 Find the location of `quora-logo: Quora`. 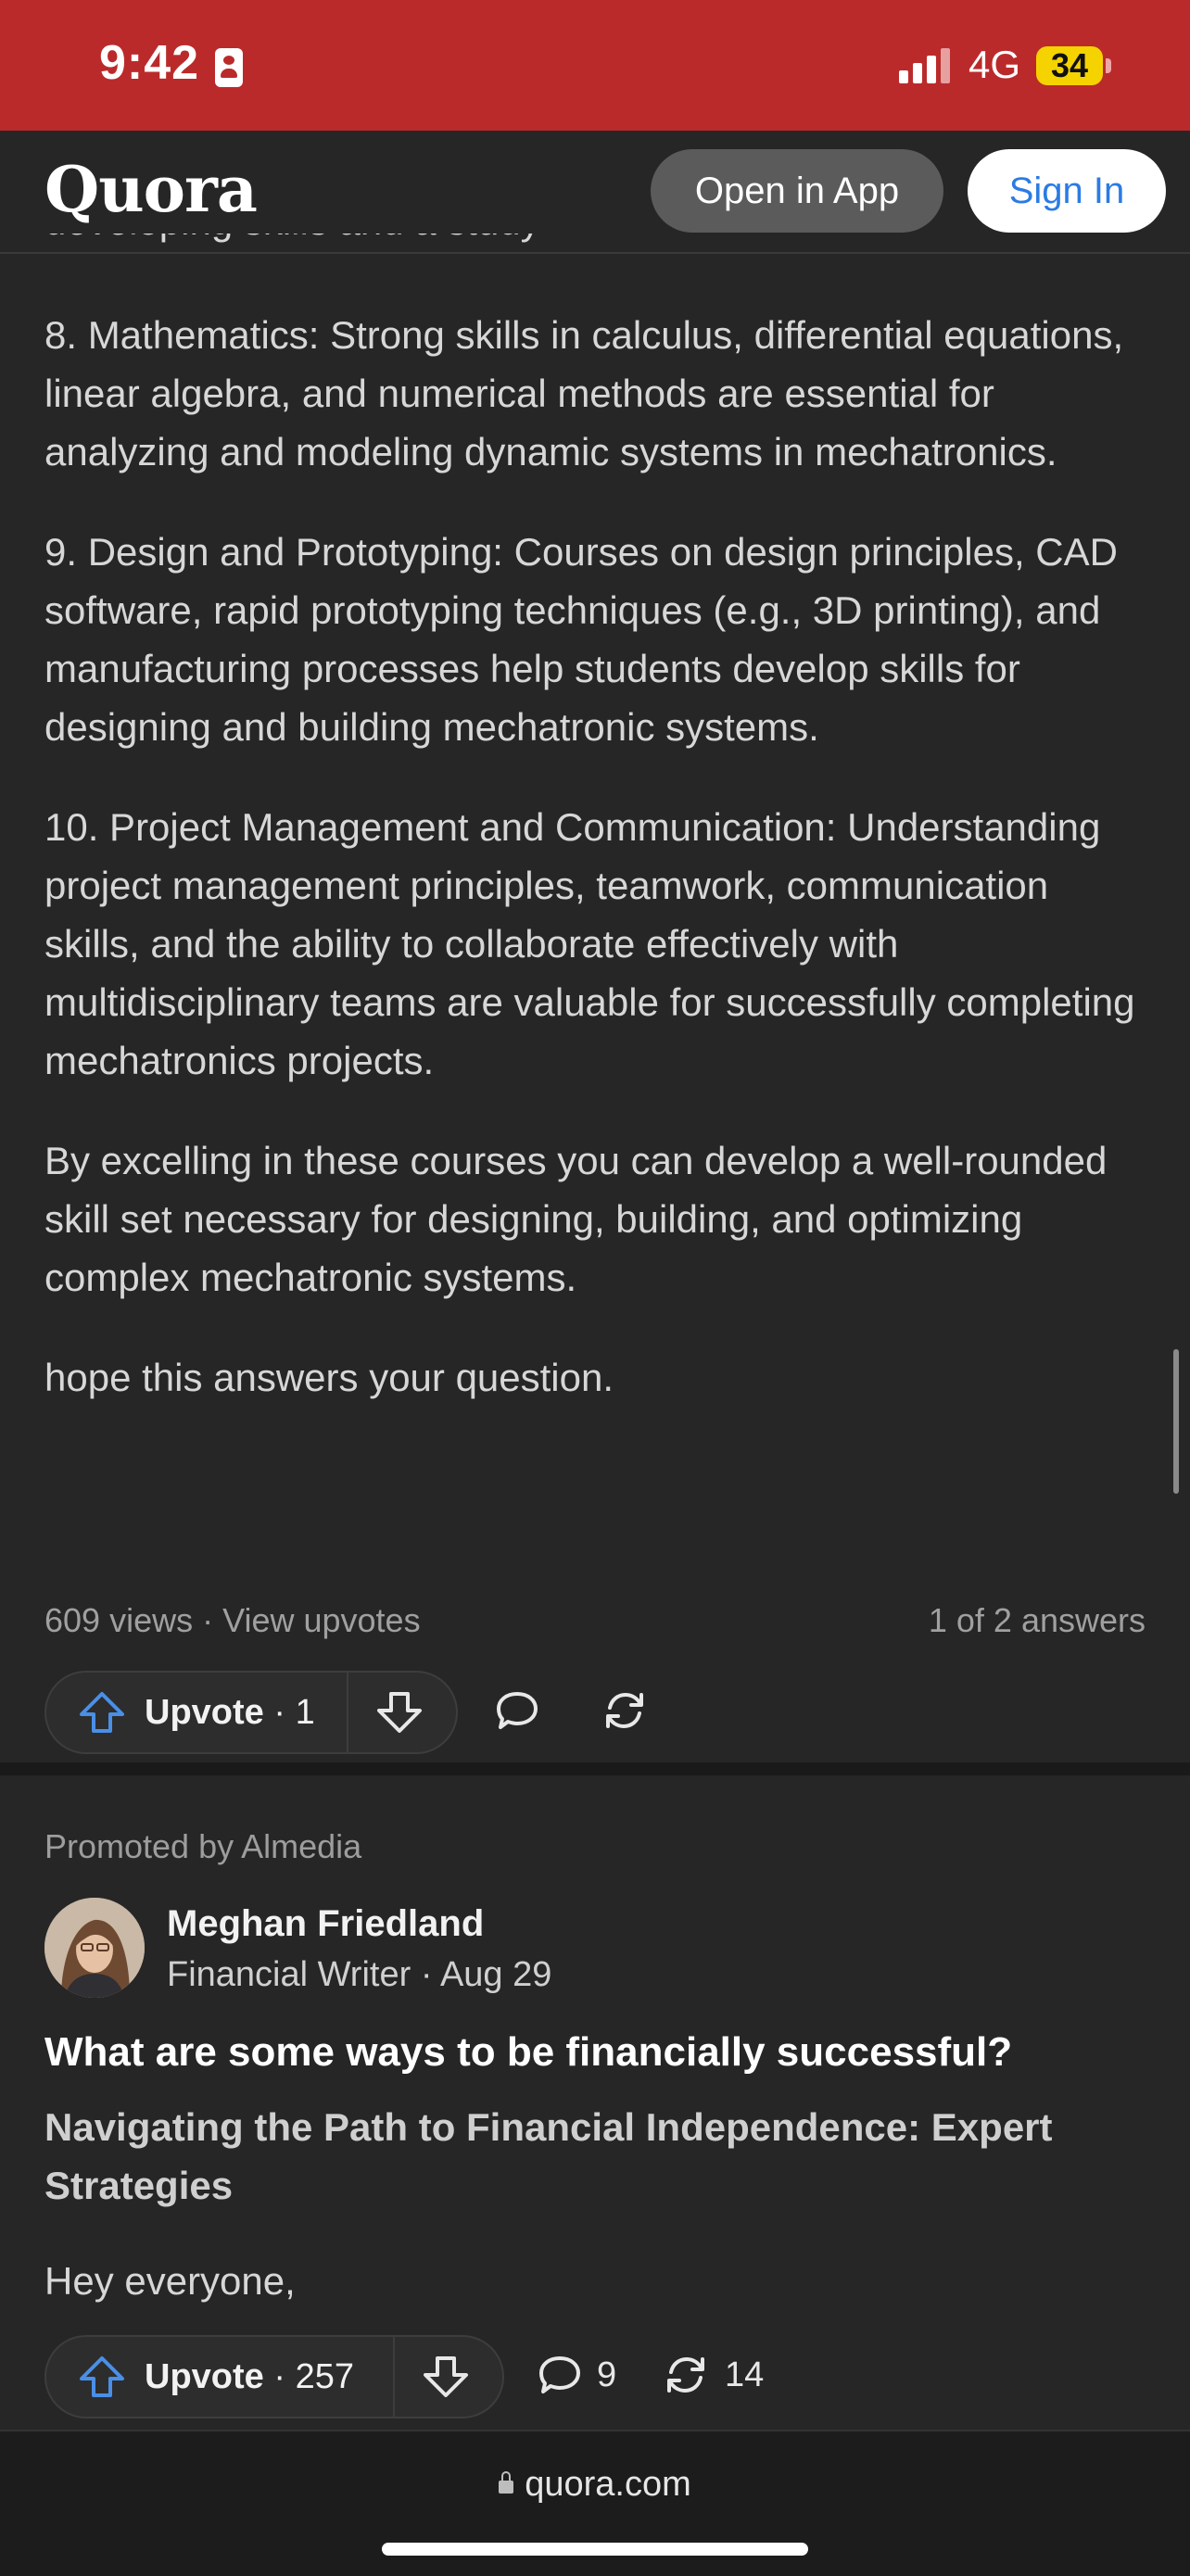

quora-logo: Quora is located at coordinates (151, 190).